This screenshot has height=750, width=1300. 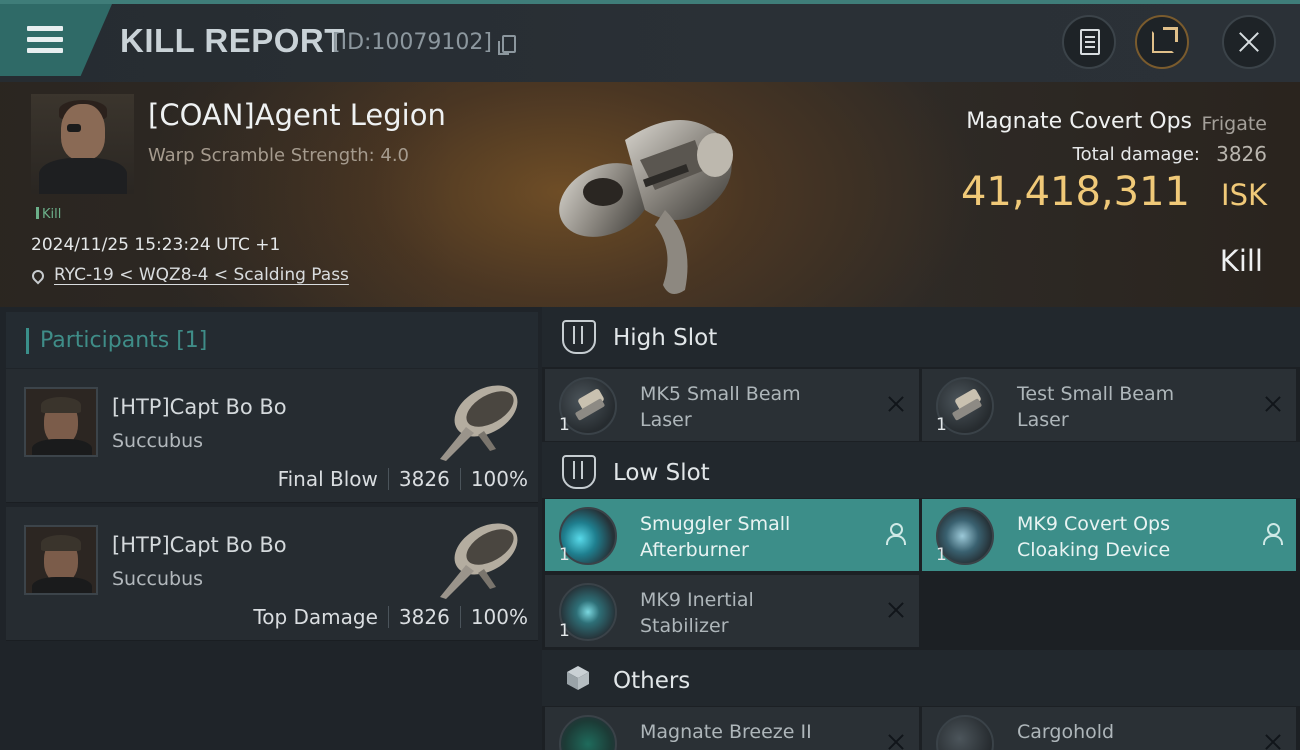 What do you see at coordinates (297, 115) in the screenshot?
I see `victim-name: [COAN]Agent Legion` at bounding box center [297, 115].